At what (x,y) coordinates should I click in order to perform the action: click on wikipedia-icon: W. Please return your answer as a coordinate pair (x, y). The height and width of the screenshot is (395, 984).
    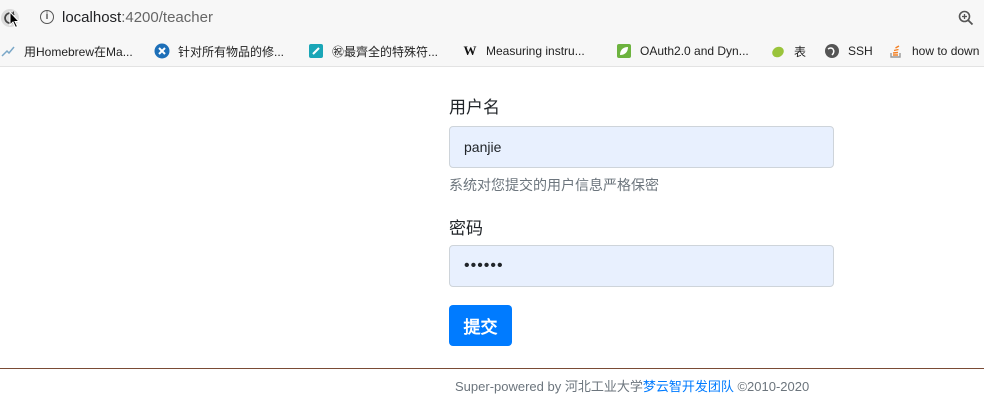
    Looking at the image, I should click on (470, 50).